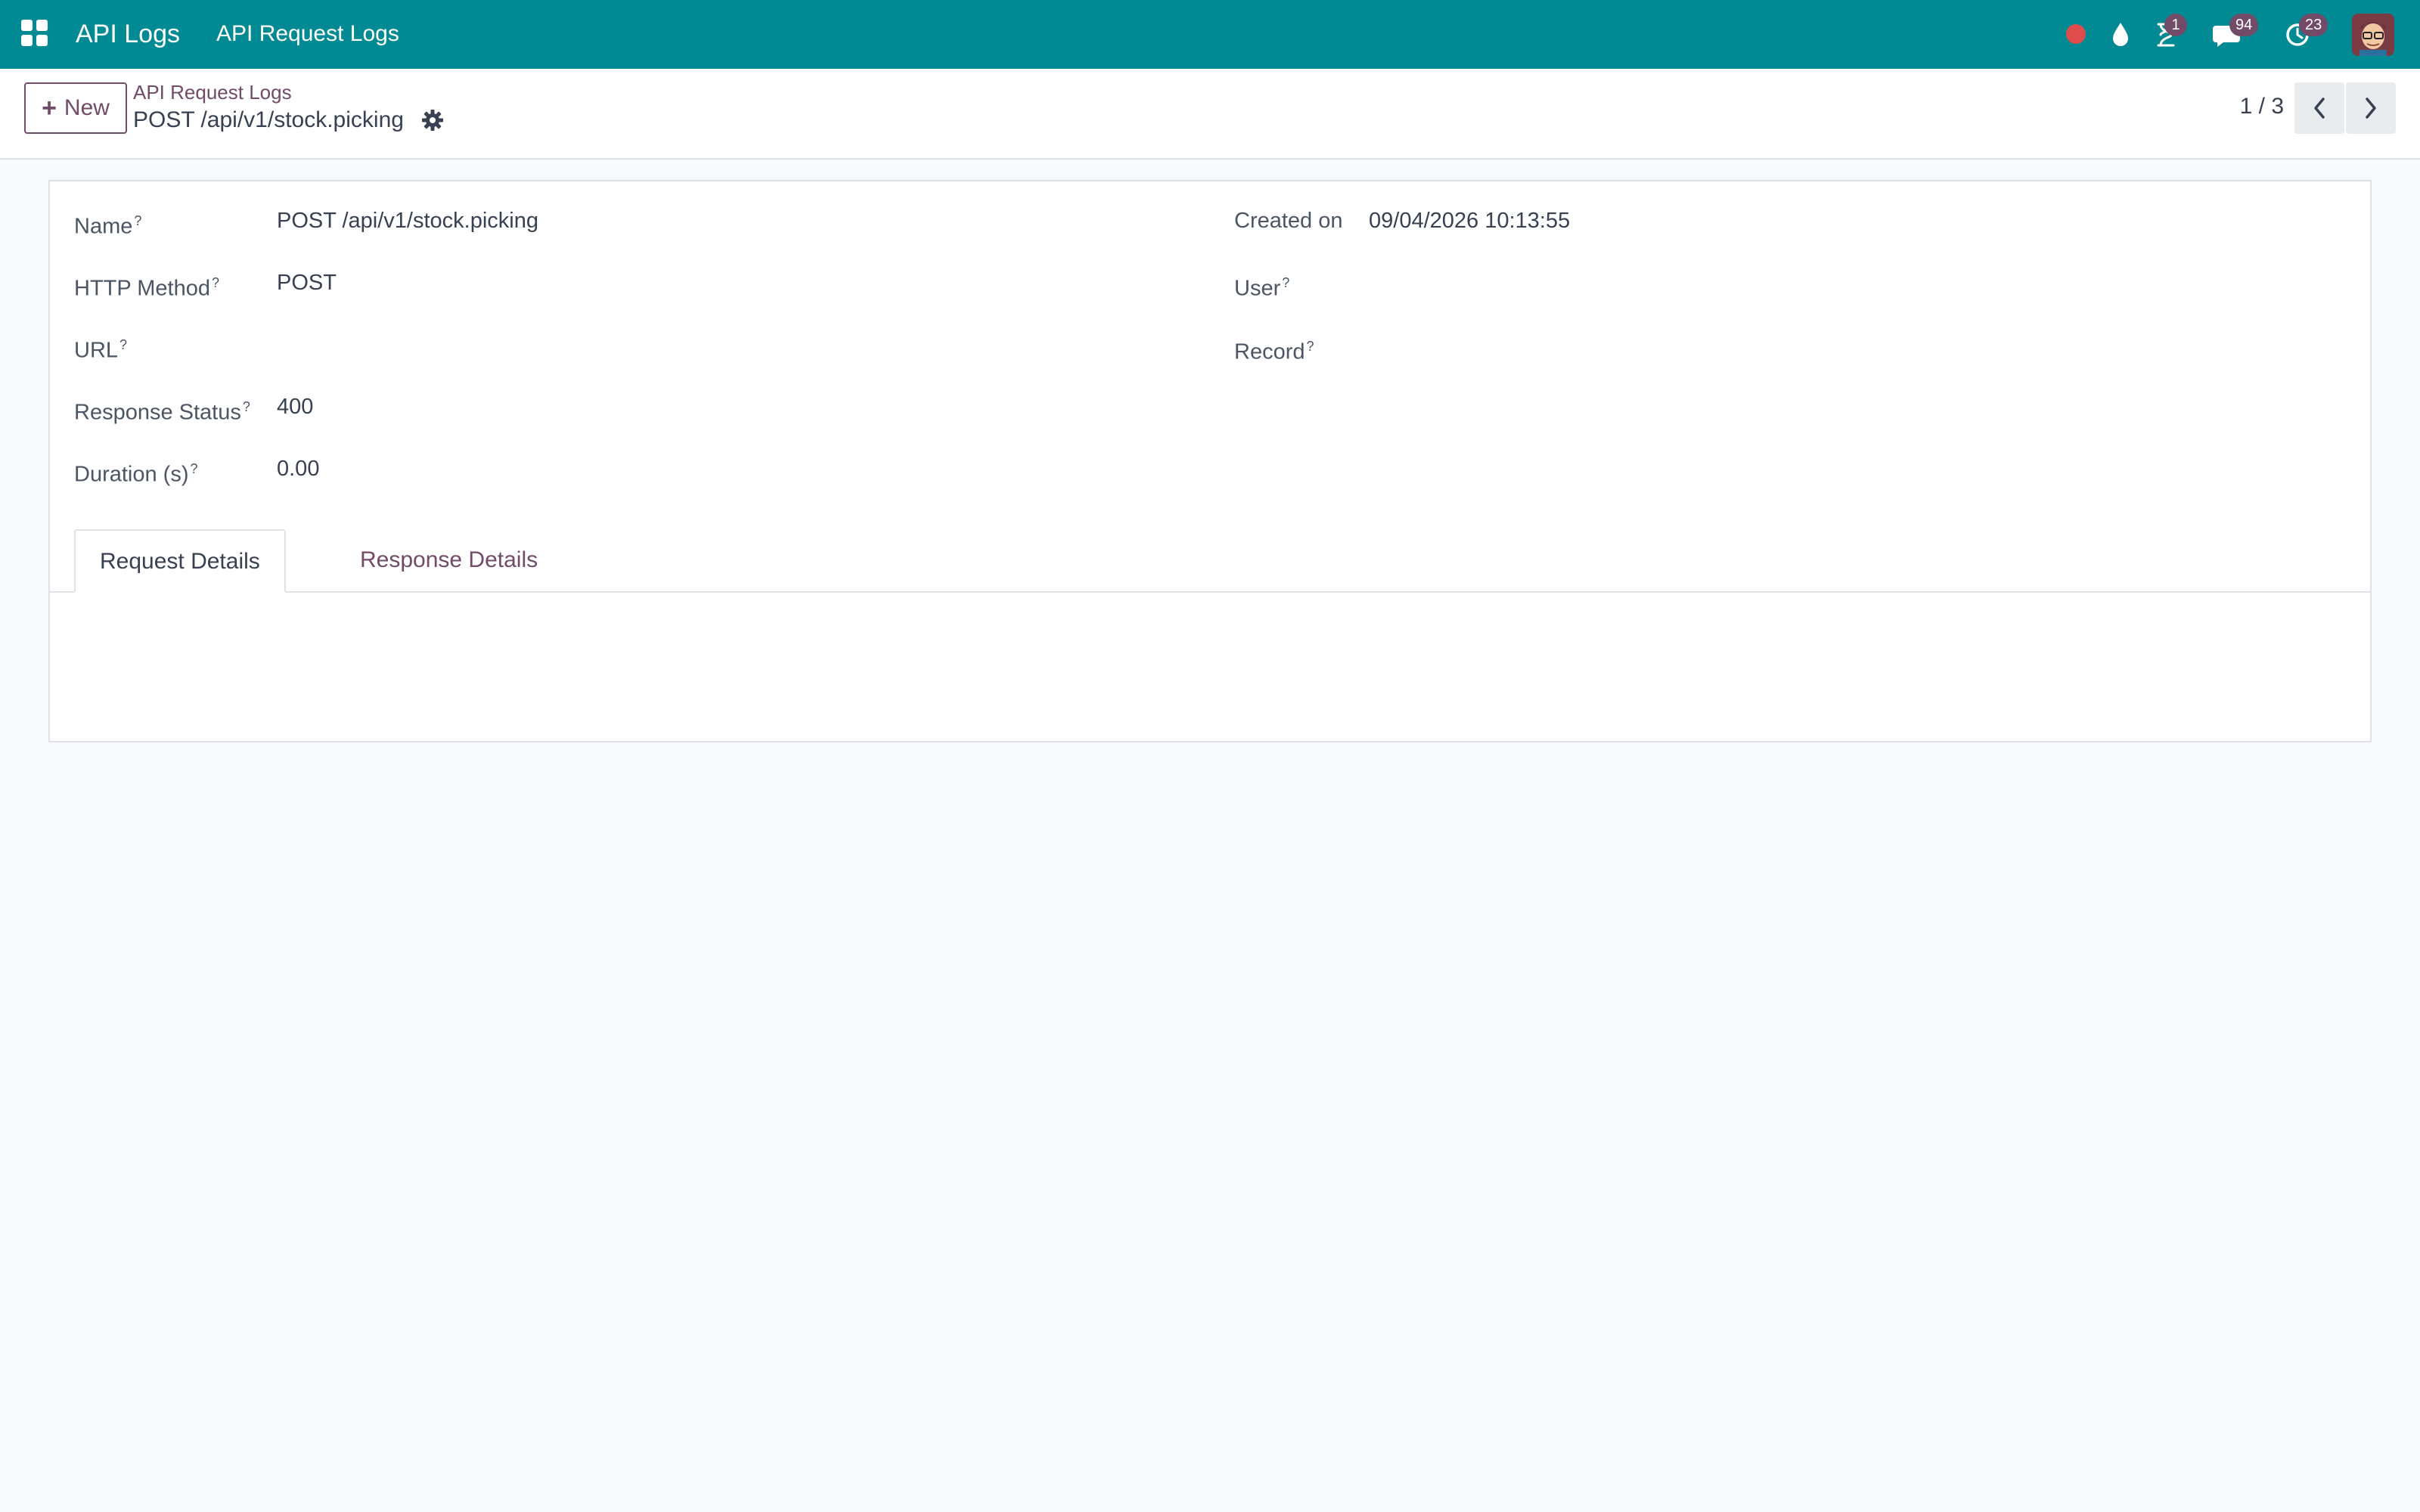 Image resolution: width=2420 pixels, height=1512 pixels. What do you see at coordinates (432, 120) in the screenshot?
I see `gear-icon` at bounding box center [432, 120].